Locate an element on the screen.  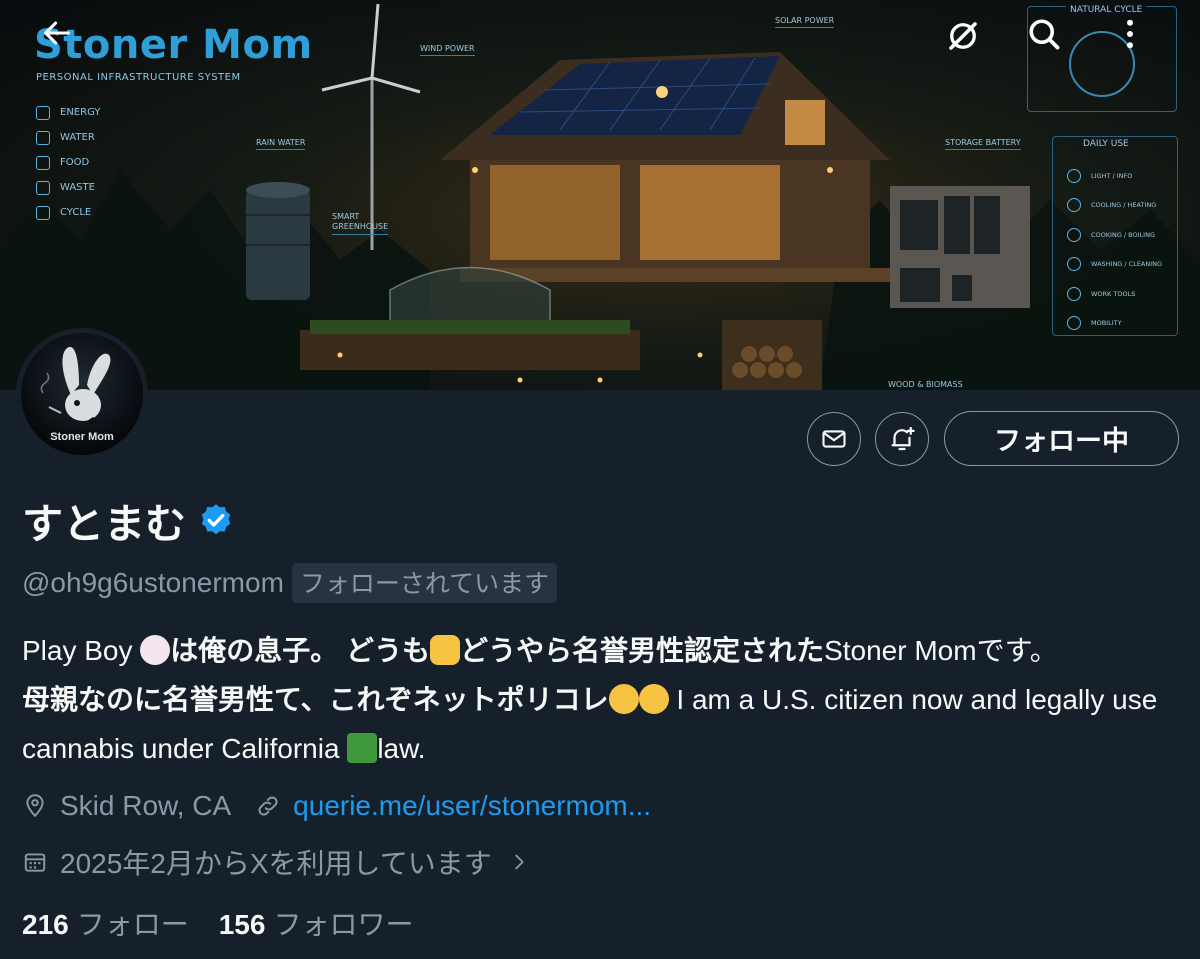
back-arrow-icon is located at coordinates (57, 33).